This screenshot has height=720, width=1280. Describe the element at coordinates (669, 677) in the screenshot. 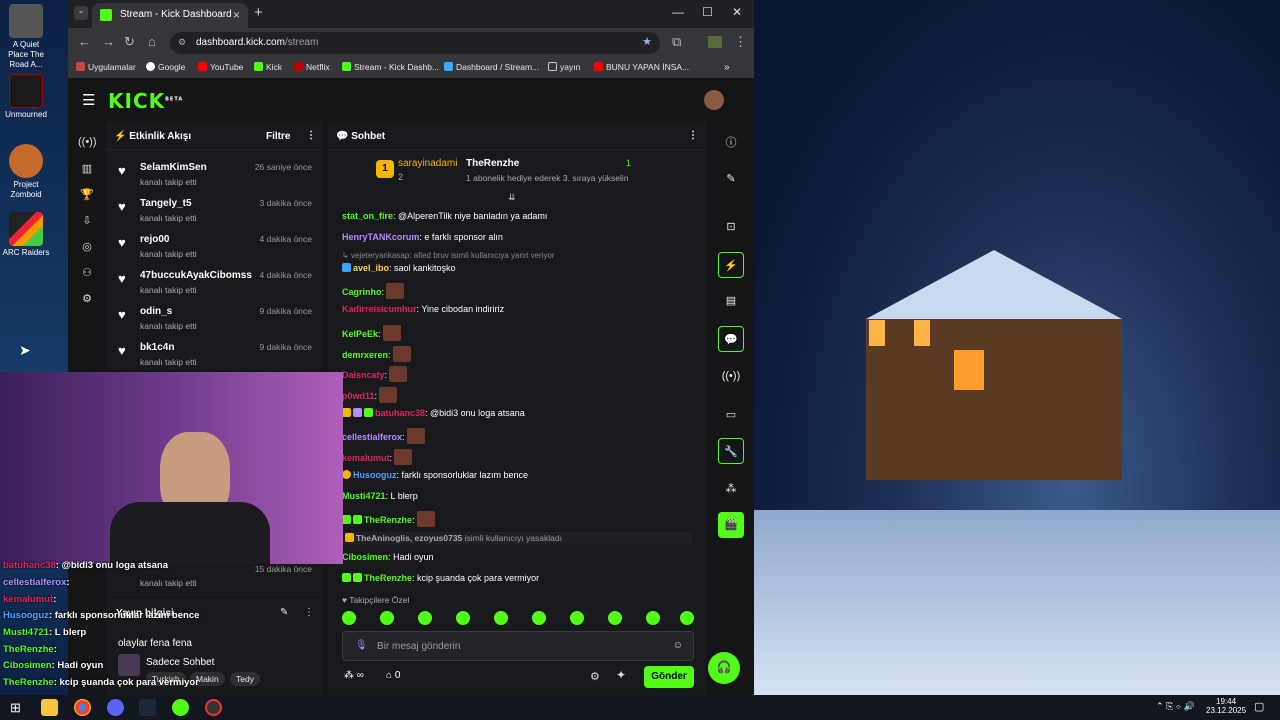

I see `send-button: Gönder` at that location.